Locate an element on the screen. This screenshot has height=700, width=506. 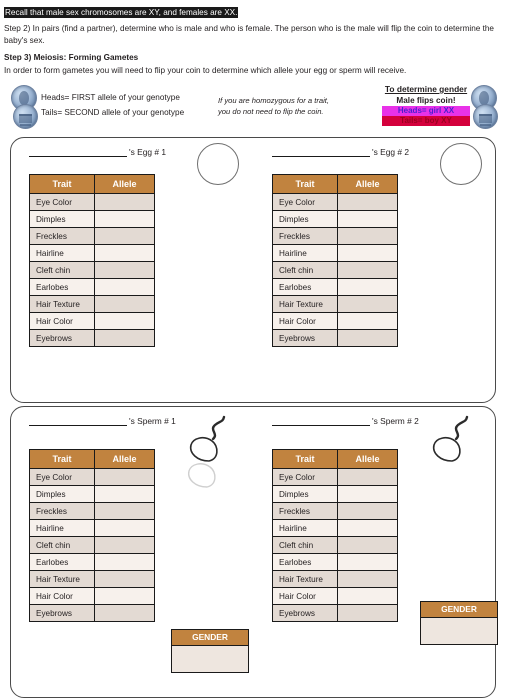
table-row: Hair Color is located at coordinates (335, 596).